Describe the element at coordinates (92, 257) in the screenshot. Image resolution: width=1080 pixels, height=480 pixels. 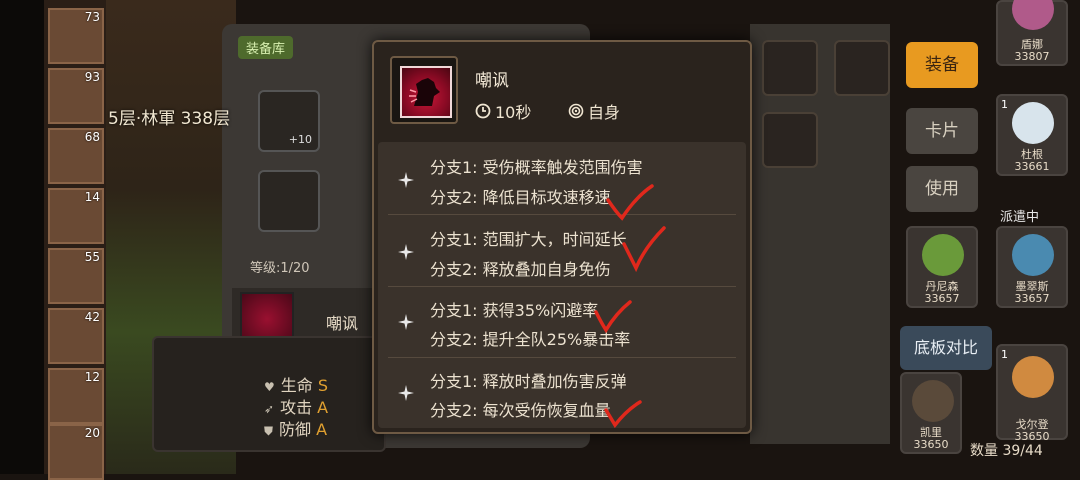
I see `roster-level: 55` at that location.